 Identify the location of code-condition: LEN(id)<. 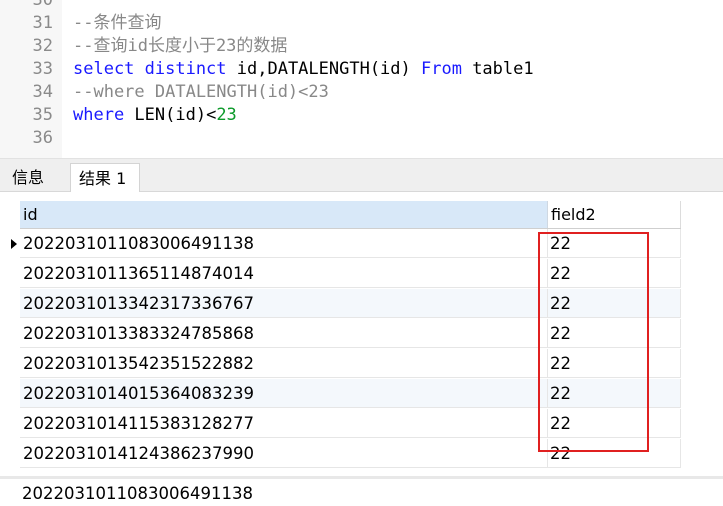
(170, 115).